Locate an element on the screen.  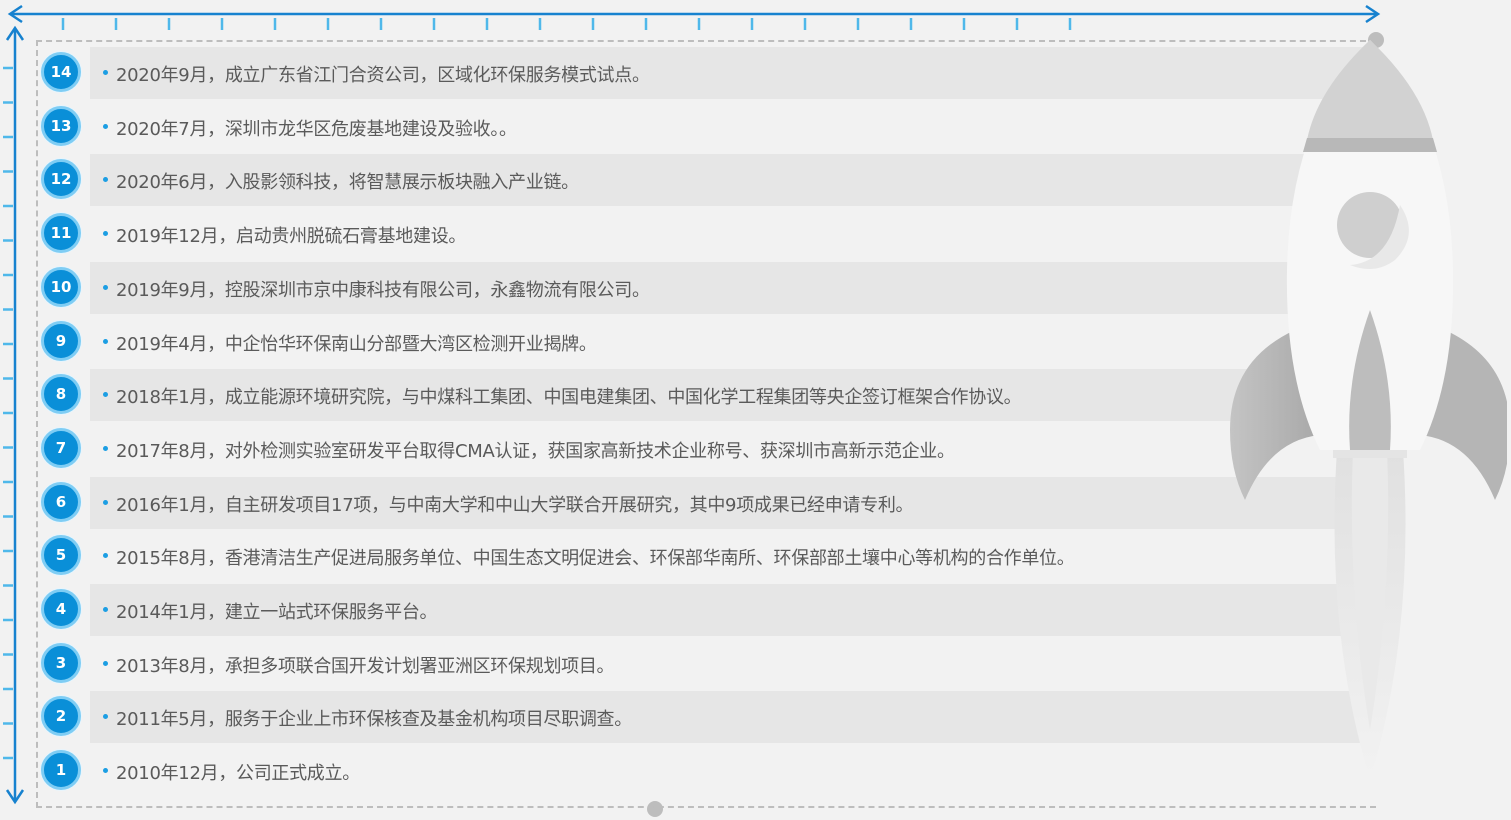
timeline-item: 13 2020年7月，深圳市龙华区危废基地建设及验收。。 is located at coordinates (685, 127).